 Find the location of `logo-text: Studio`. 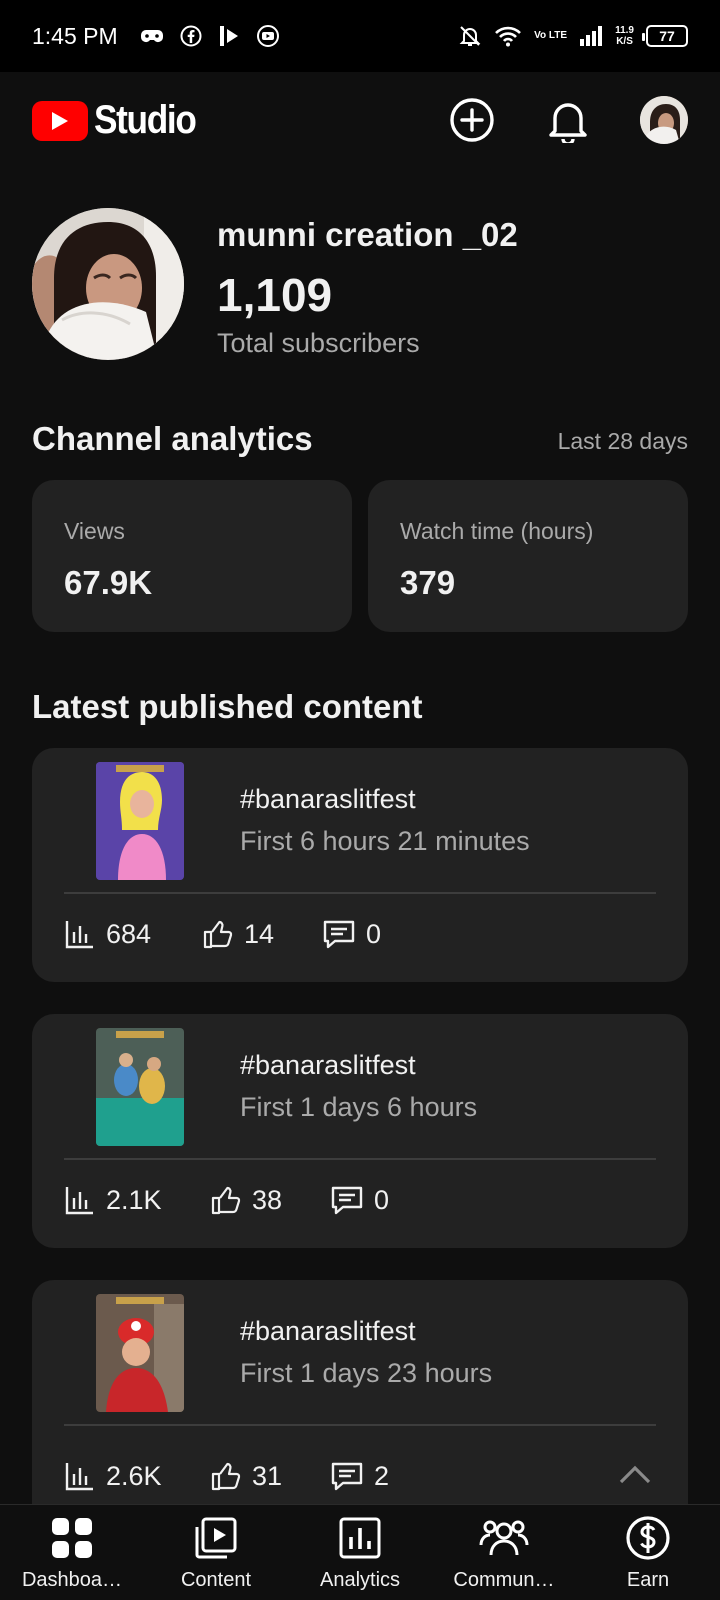

logo-text: Studio is located at coordinates (145, 120).